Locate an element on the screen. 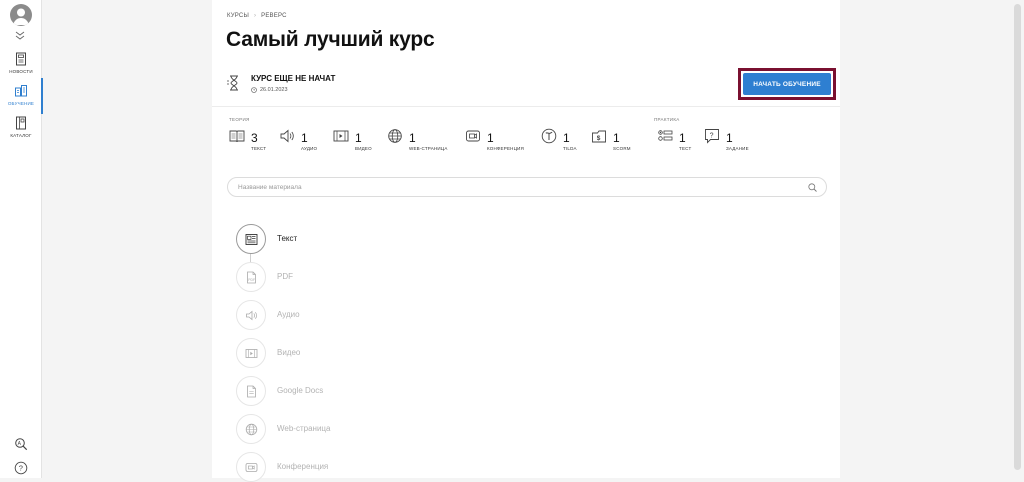  breadcrumb-current: РЕВЕРС is located at coordinates (273, 16).